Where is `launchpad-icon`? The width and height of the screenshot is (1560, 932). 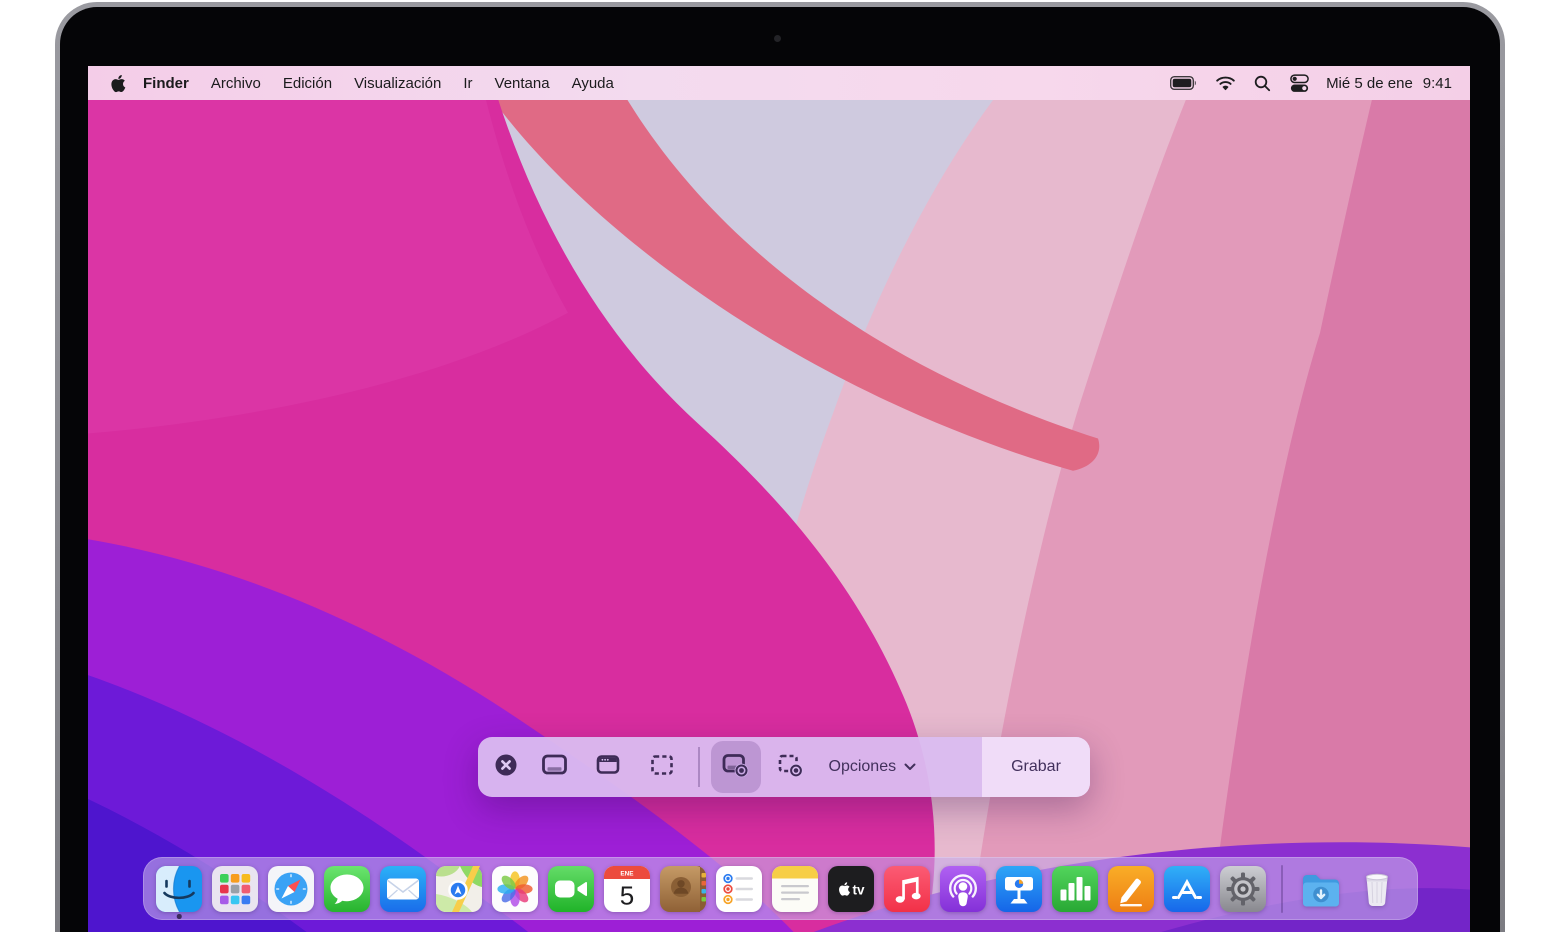 launchpad-icon is located at coordinates (235, 888).